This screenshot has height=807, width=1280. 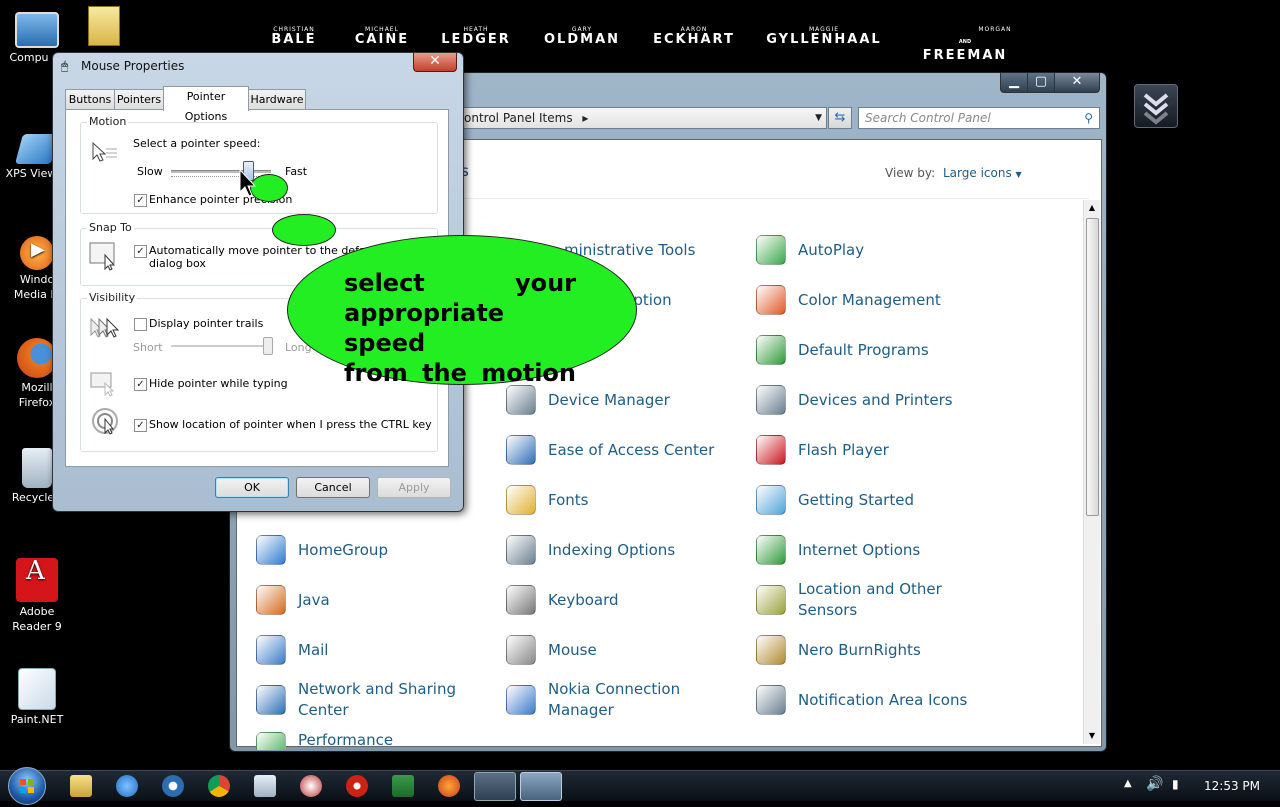 I want to click on trails-slider-track, so click(x=219, y=346).